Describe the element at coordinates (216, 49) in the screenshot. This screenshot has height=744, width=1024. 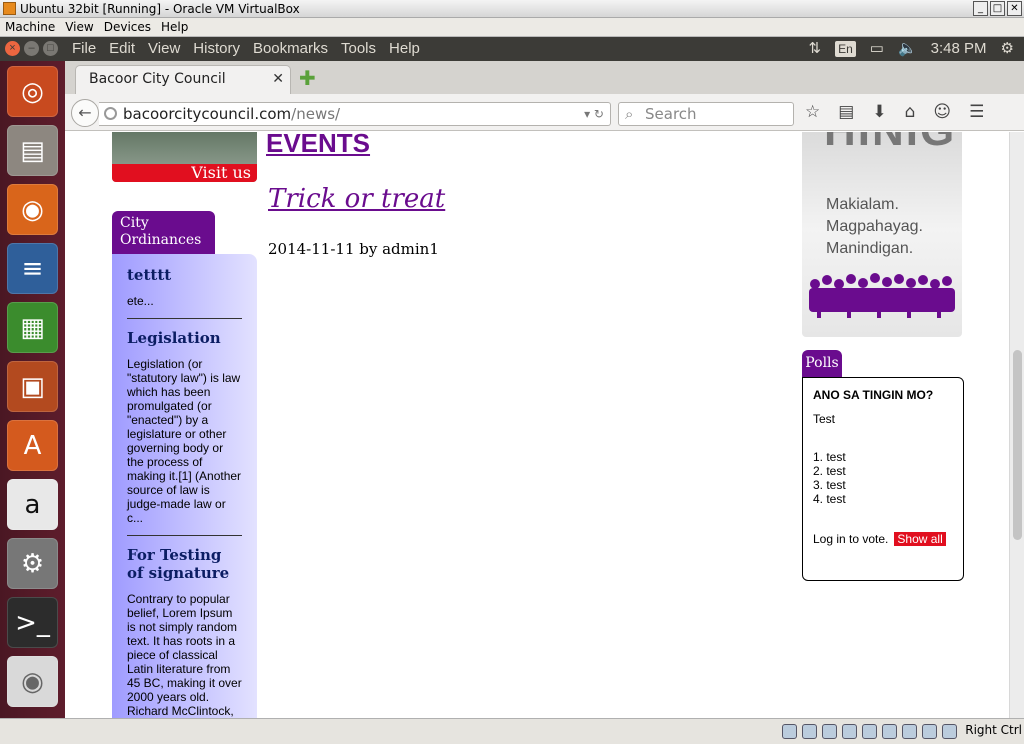
I see `menu-history: History` at that location.